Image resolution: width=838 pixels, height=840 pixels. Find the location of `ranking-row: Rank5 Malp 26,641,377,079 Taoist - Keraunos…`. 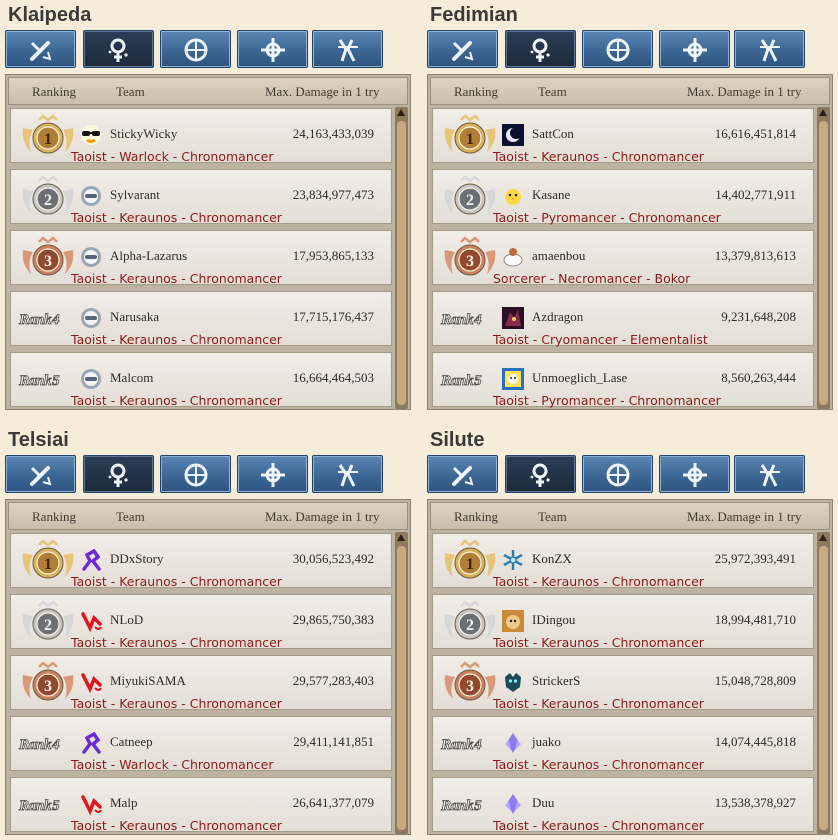

ranking-row: Rank5 Malp 26,641,377,079 Taoist - Keraunos… is located at coordinates (201, 805).